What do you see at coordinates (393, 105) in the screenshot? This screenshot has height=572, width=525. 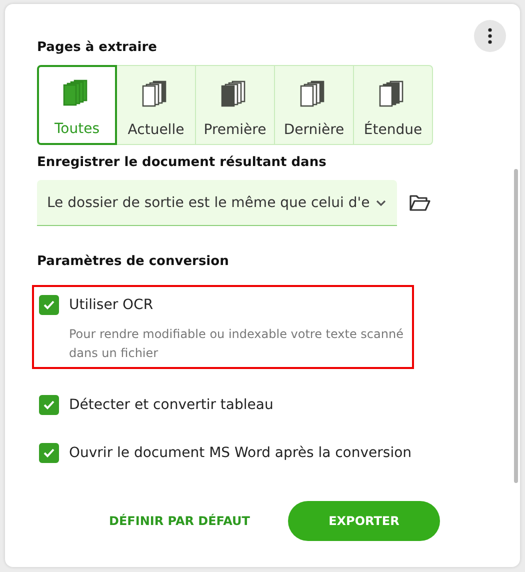 I see `page-option-tab: Étendue` at bounding box center [393, 105].